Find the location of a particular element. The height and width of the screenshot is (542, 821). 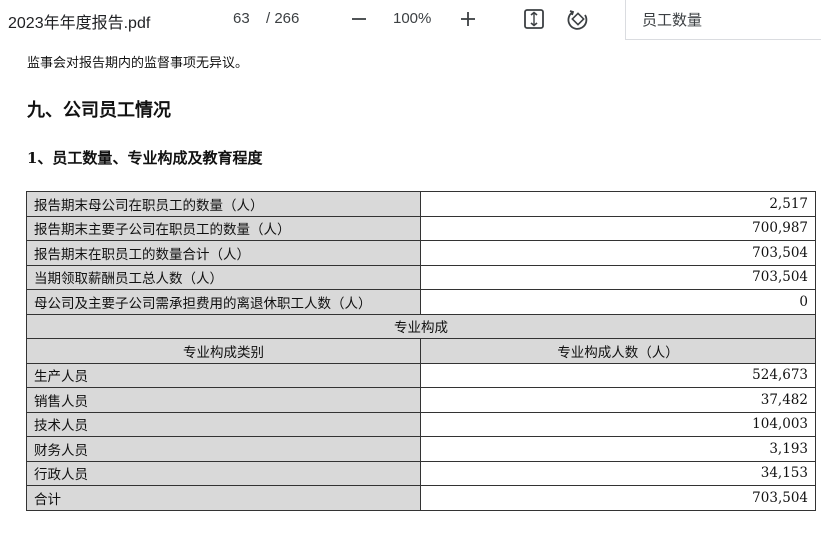

zoom-in-button is located at coordinates (468, 19).